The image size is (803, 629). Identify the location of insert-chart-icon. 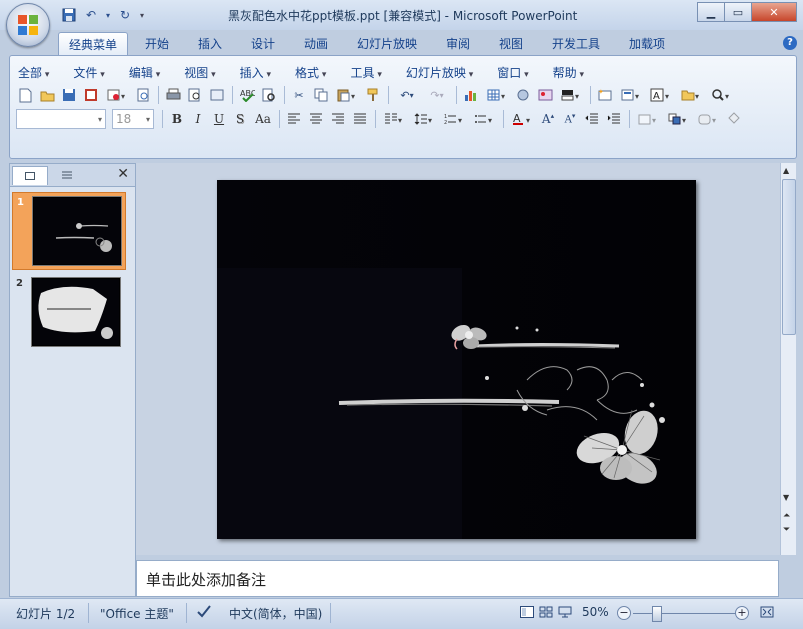
(471, 95).